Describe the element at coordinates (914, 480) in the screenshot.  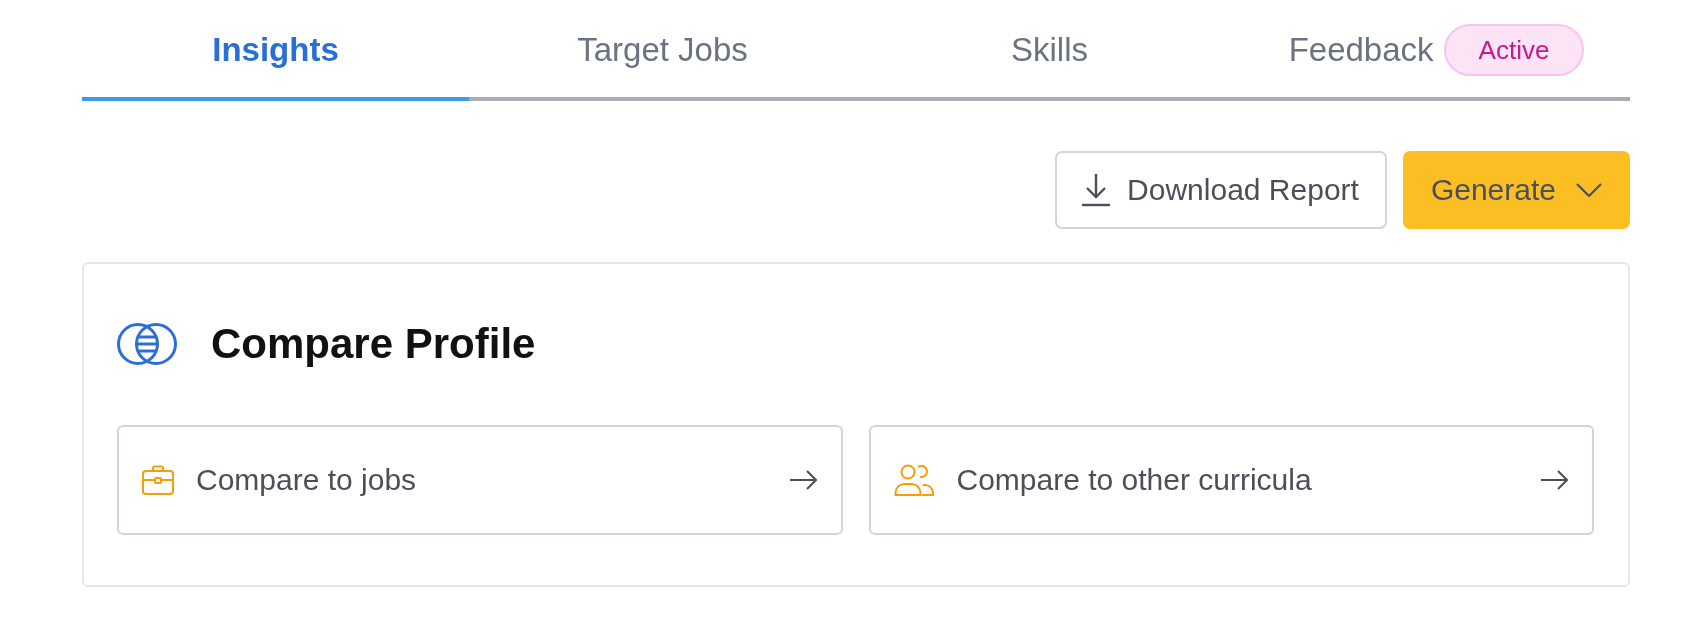
I see `users-icon` at that location.